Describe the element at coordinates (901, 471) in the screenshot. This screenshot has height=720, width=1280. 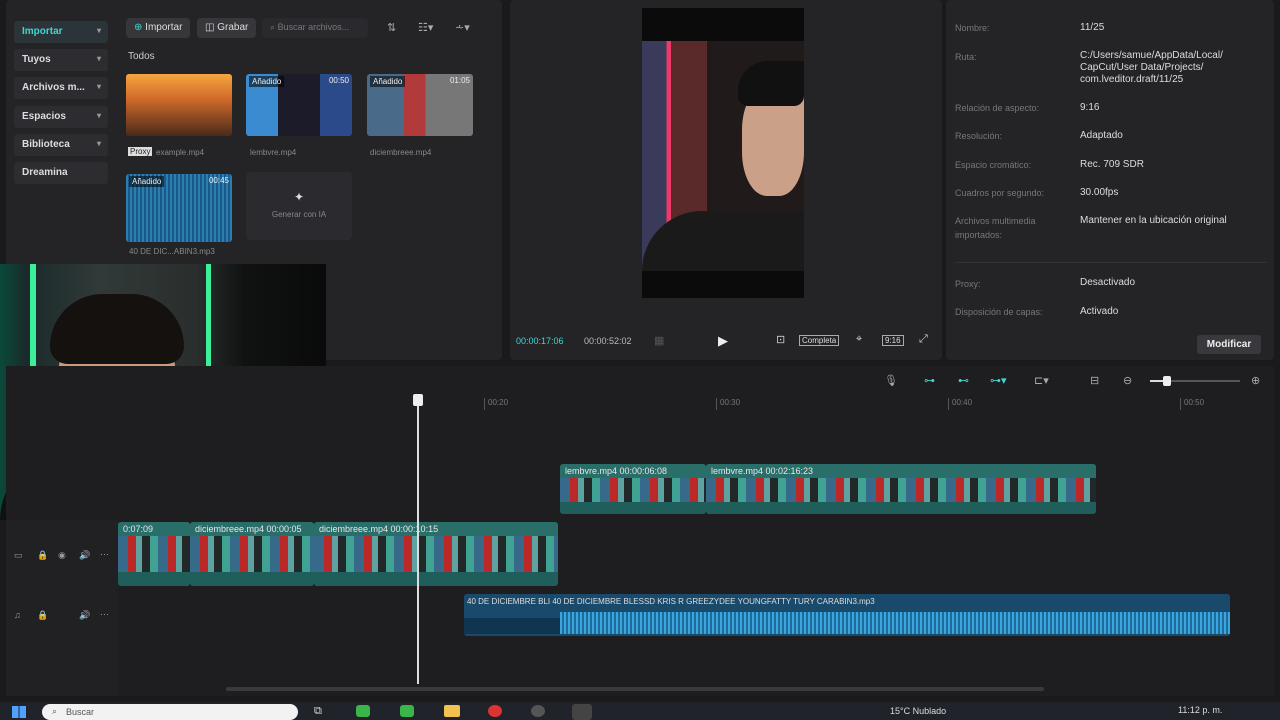
I see `clip-label: lembvre.mp4 00:02:16:23` at that location.